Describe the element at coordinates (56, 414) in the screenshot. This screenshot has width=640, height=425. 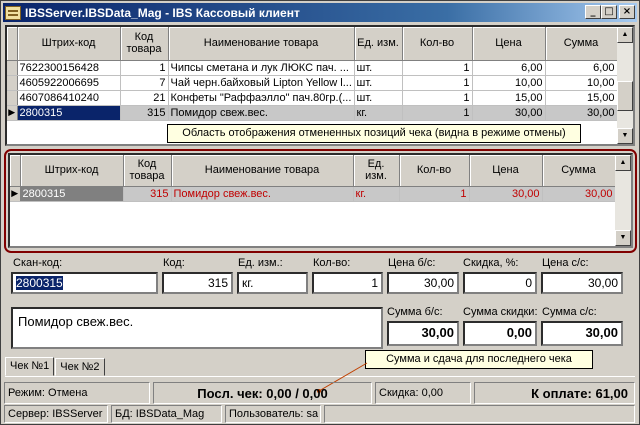
I see `server-status: Сервер: IBSServer` at that location.